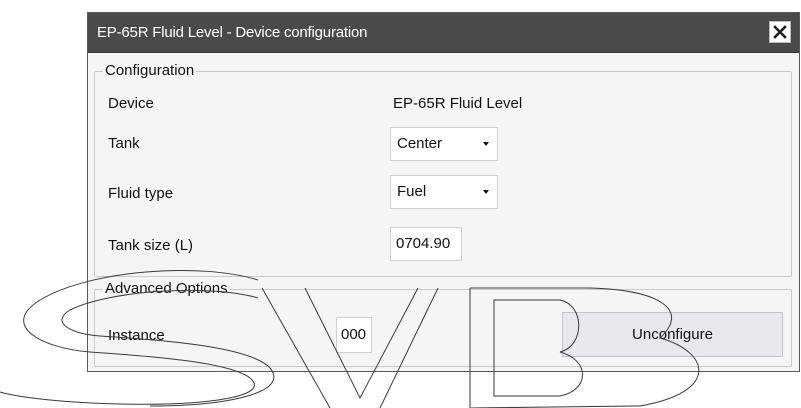 This screenshot has width=801, height=408. Describe the element at coordinates (150, 71) in the screenshot. I see `configuration-legend: Configuration` at that location.